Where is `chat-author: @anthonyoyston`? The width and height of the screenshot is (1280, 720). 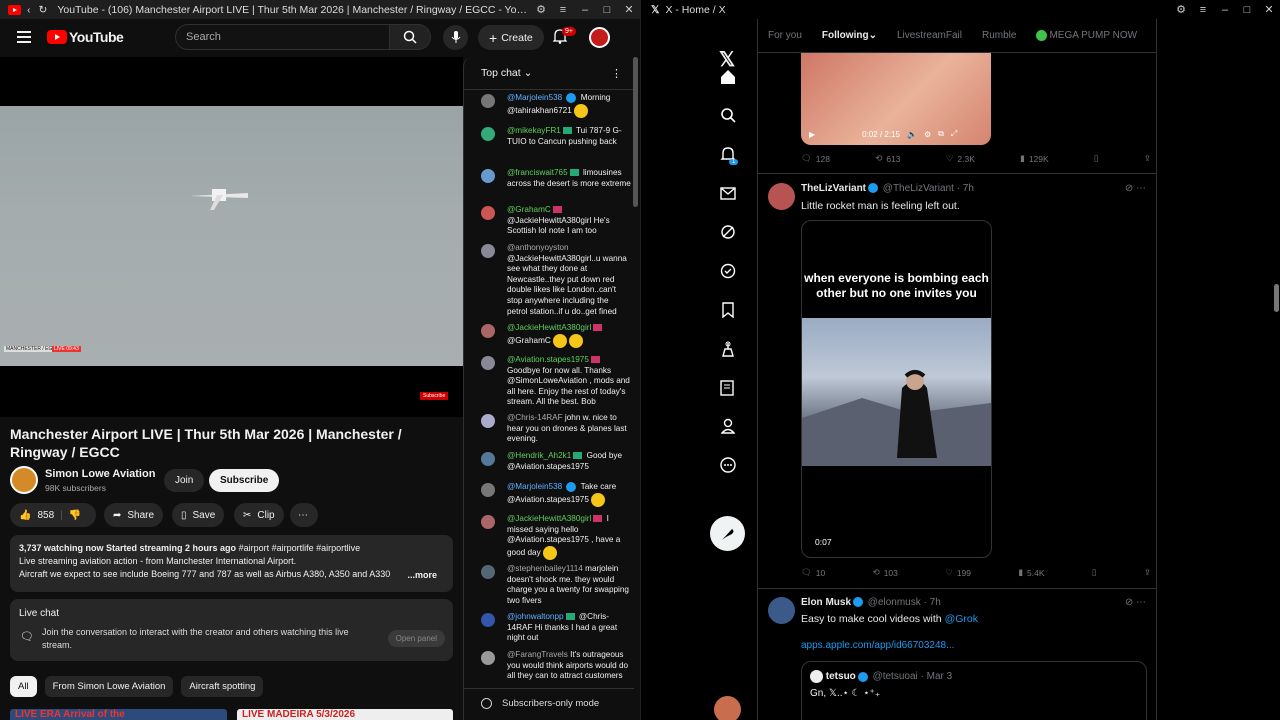
chat-author: @anthonyoyston is located at coordinates (538, 247).